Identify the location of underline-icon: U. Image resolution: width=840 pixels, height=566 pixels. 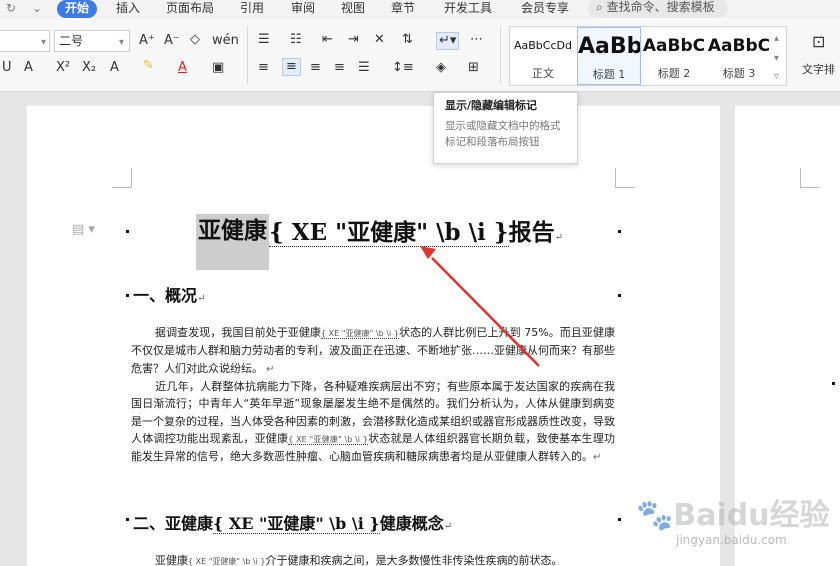
(7, 68).